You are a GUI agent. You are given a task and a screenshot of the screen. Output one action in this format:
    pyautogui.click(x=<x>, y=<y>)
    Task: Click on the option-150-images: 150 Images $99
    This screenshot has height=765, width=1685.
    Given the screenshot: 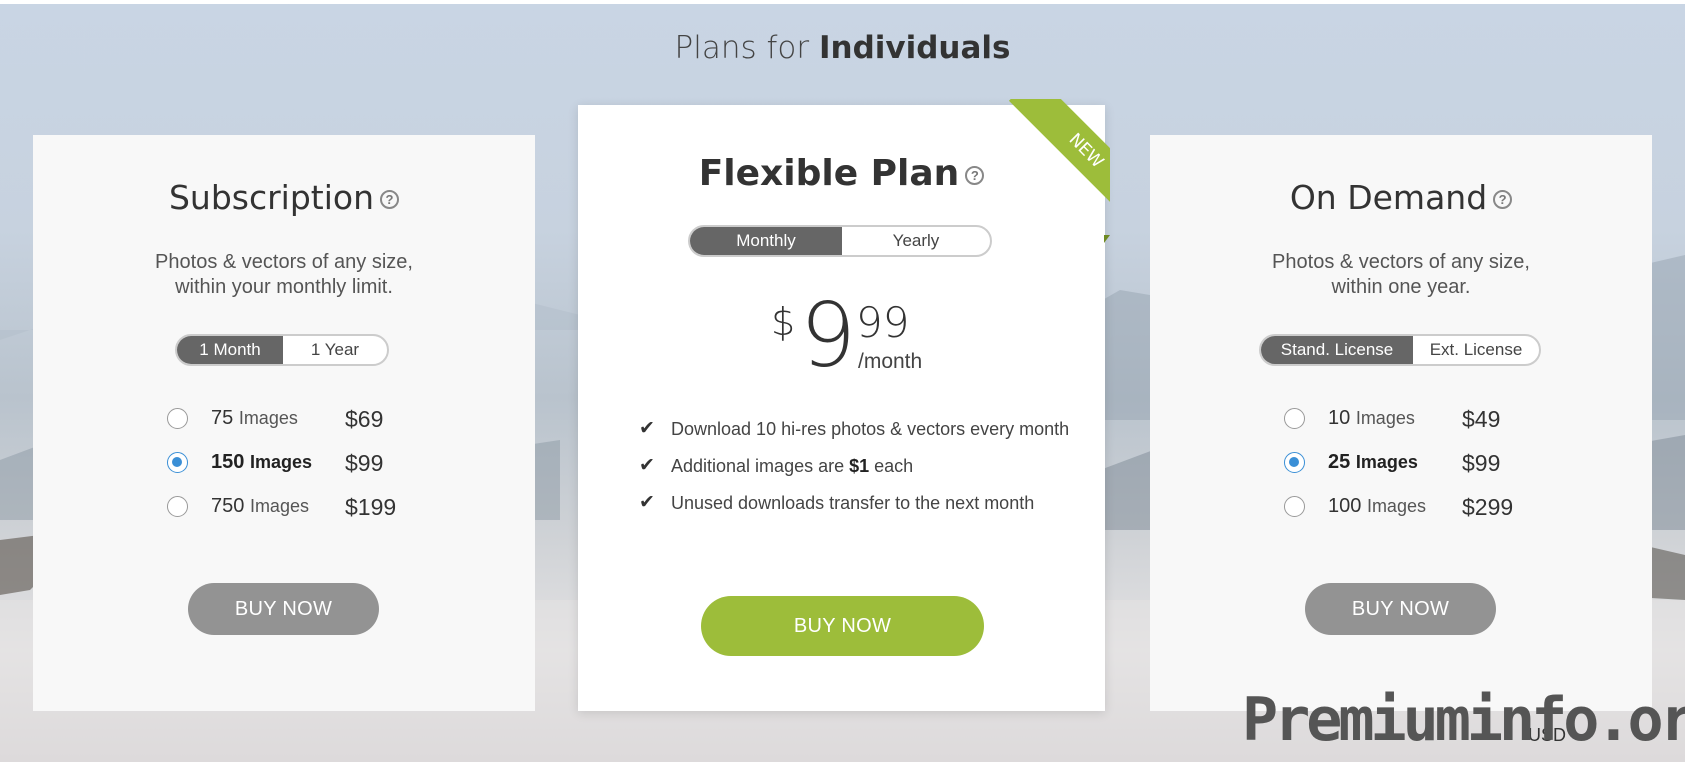 What is the action you would take?
    pyautogui.click(x=297, y=463)
    